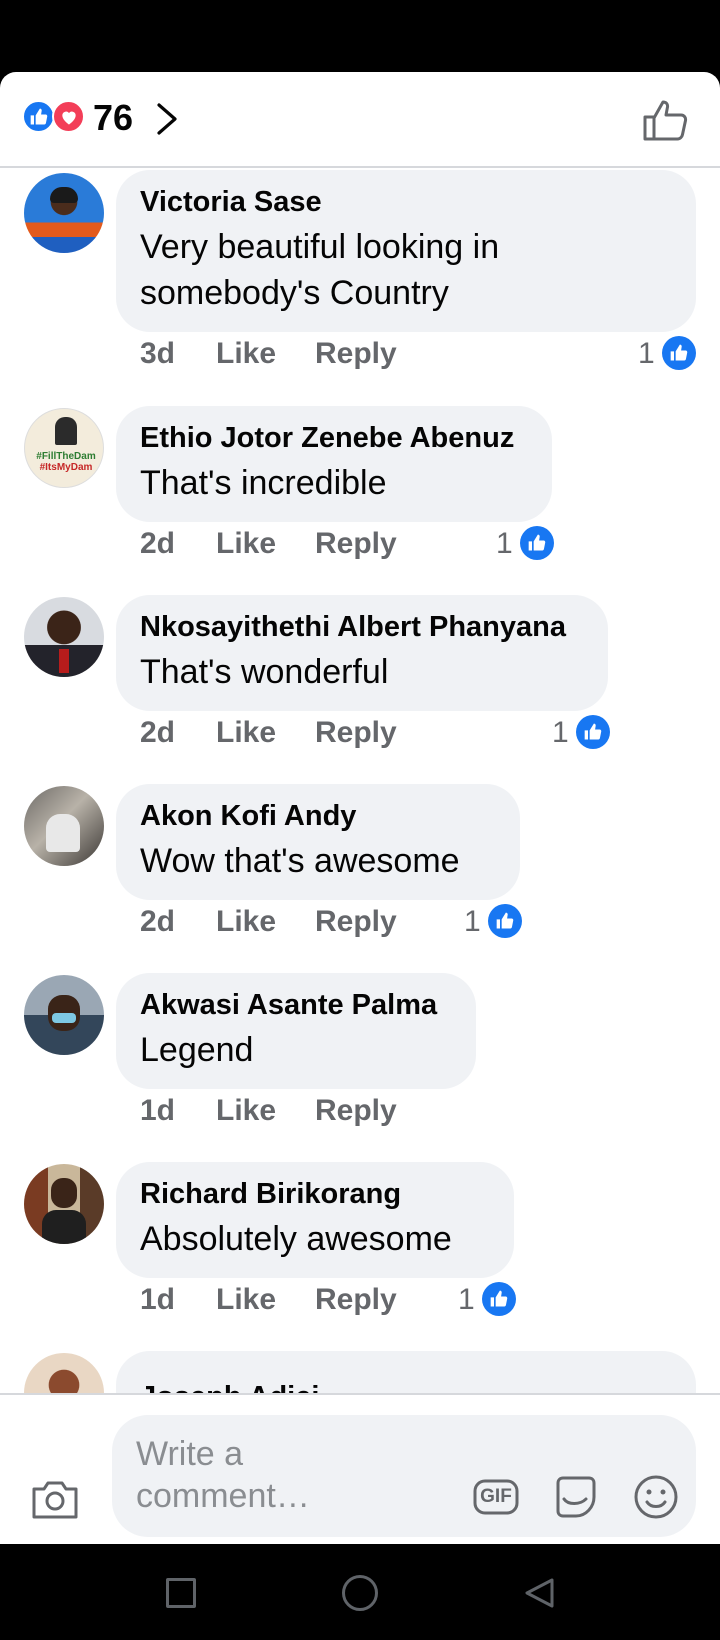  Describe the element at coordinates (539, 1593) in the screenshot. I see `back-icon` at that location.